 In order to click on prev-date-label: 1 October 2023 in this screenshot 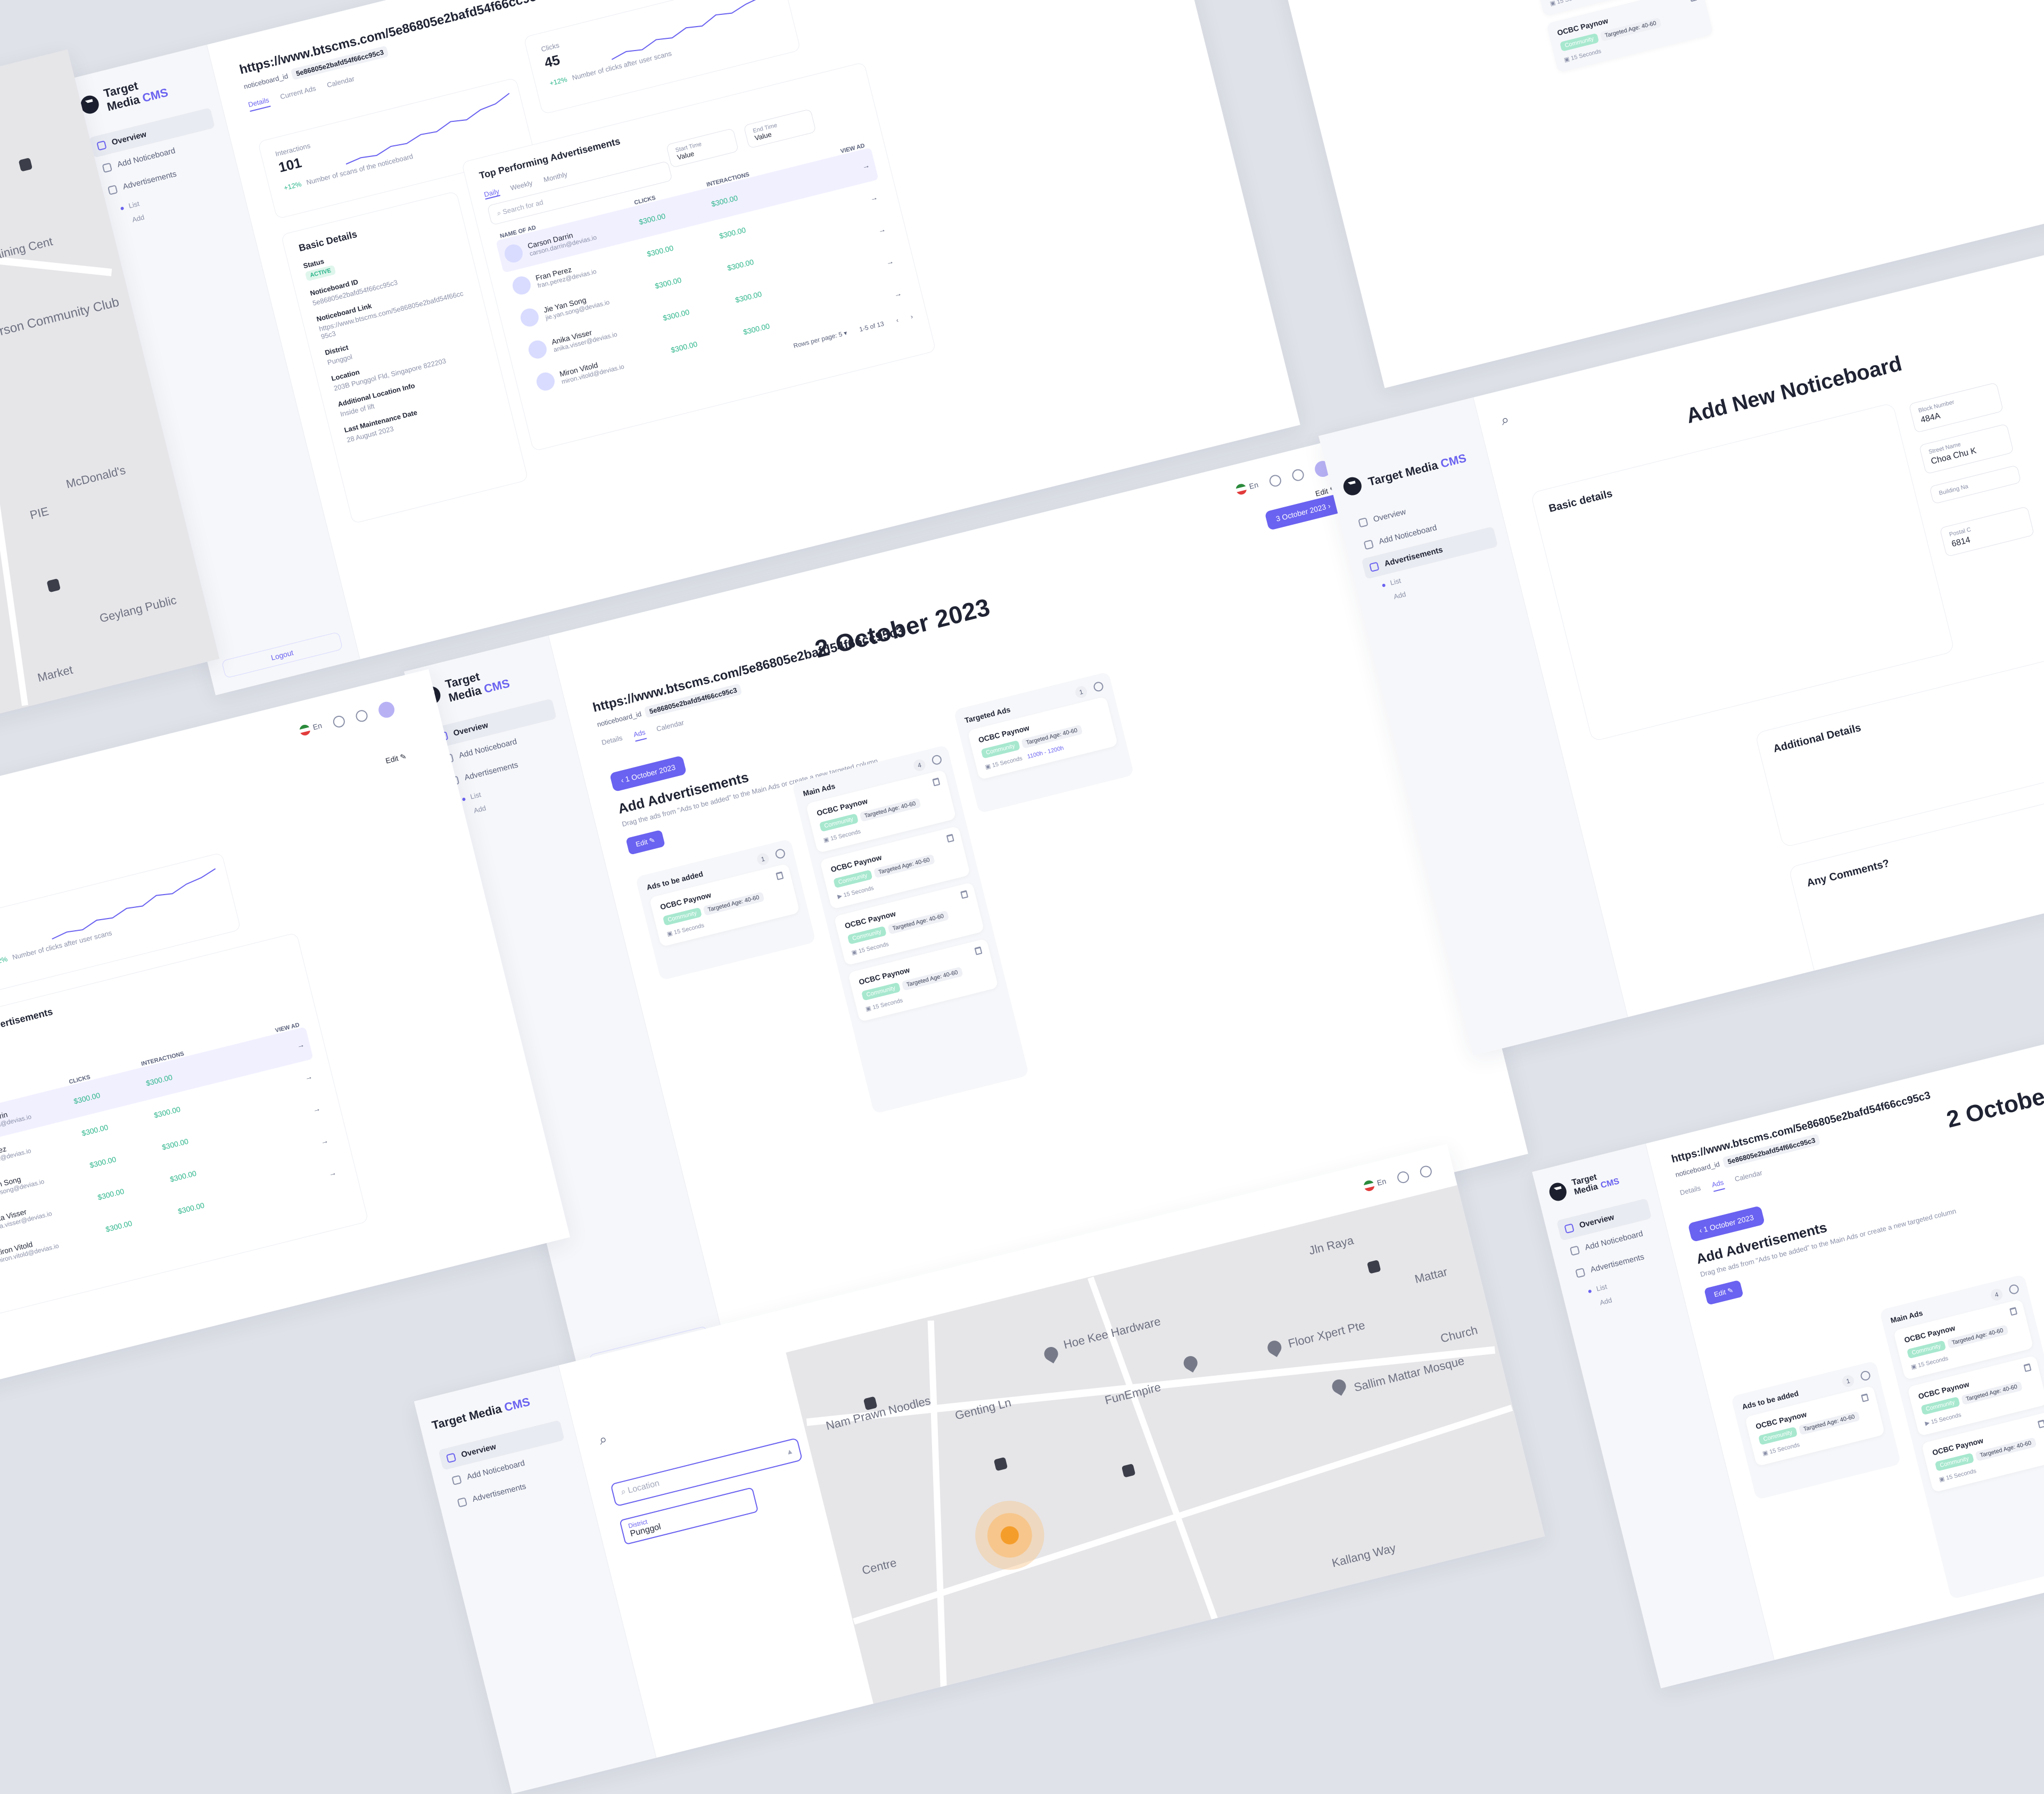, I will do `click(650, 774)`.